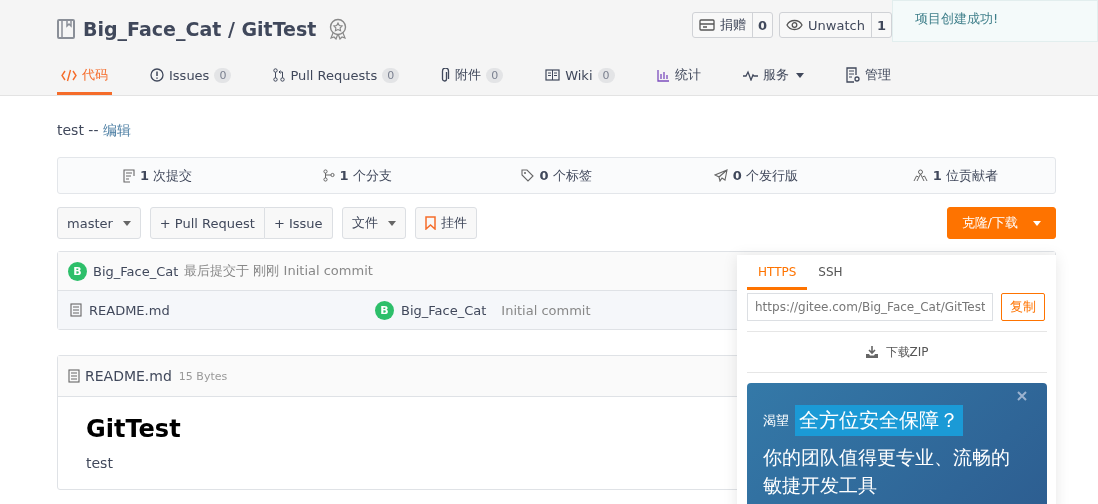  I want to click on action-label: 捐赠, so click(733, 25).